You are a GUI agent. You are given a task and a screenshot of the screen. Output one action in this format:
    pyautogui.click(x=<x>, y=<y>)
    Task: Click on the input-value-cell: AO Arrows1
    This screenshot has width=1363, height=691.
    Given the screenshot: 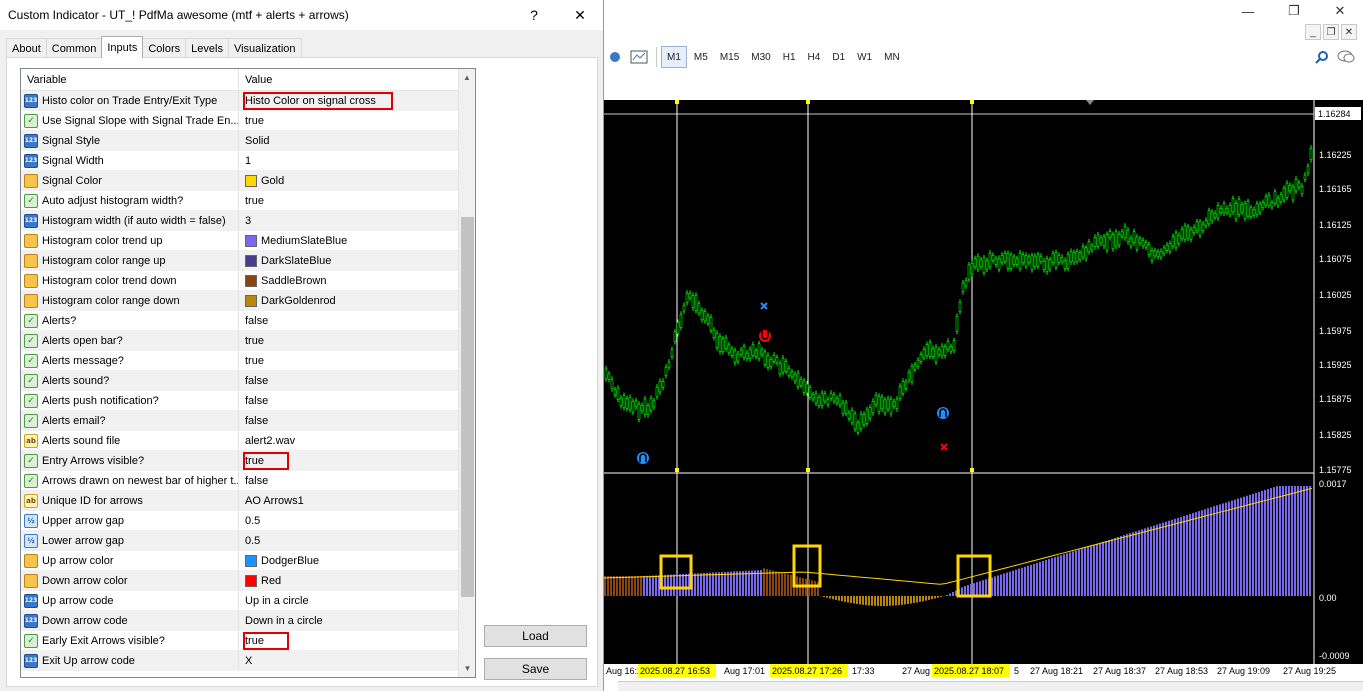 What is the action you would take?
    pyautogui.click(x=348, y=500)
    